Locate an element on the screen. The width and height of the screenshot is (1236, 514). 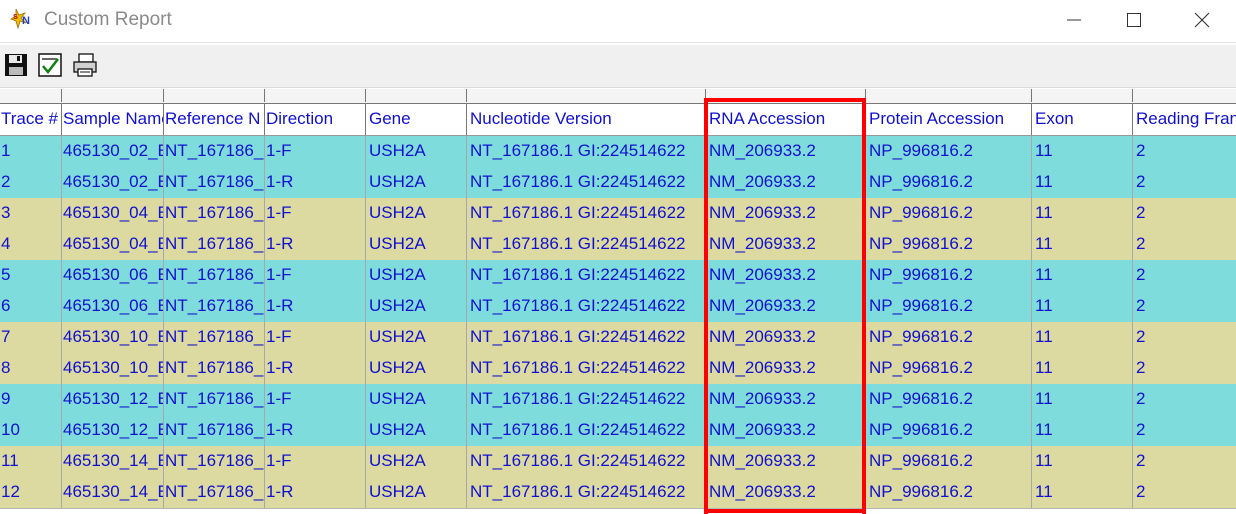
cell-sample-name: 465130_10_E is located at coordinates (113, 368).